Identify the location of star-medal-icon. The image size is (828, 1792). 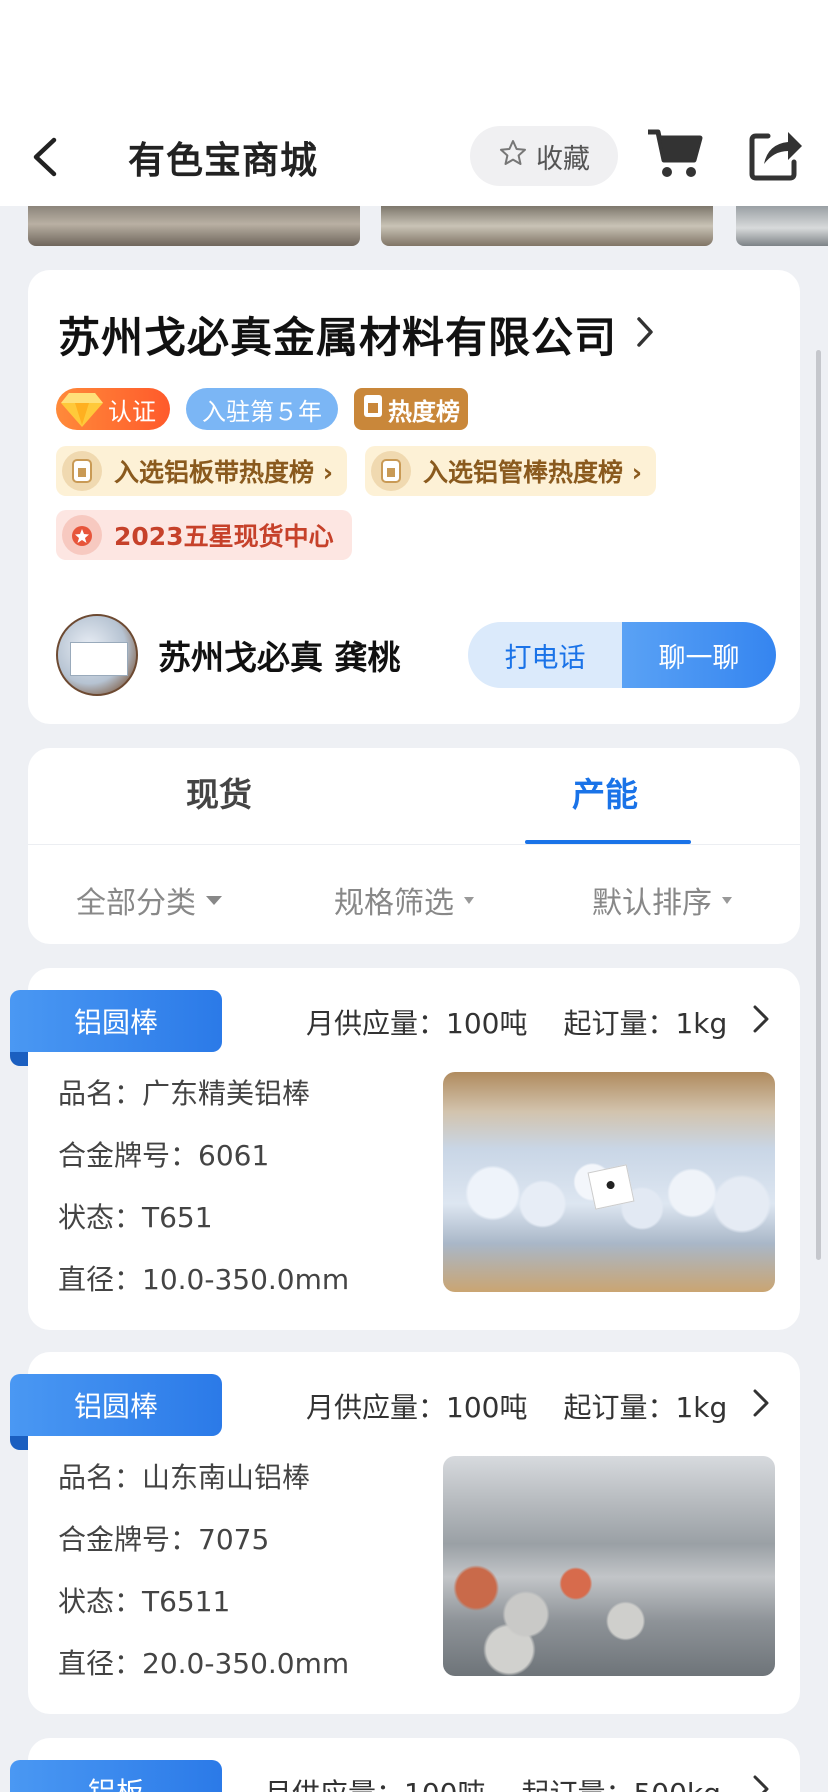
(82, 535).